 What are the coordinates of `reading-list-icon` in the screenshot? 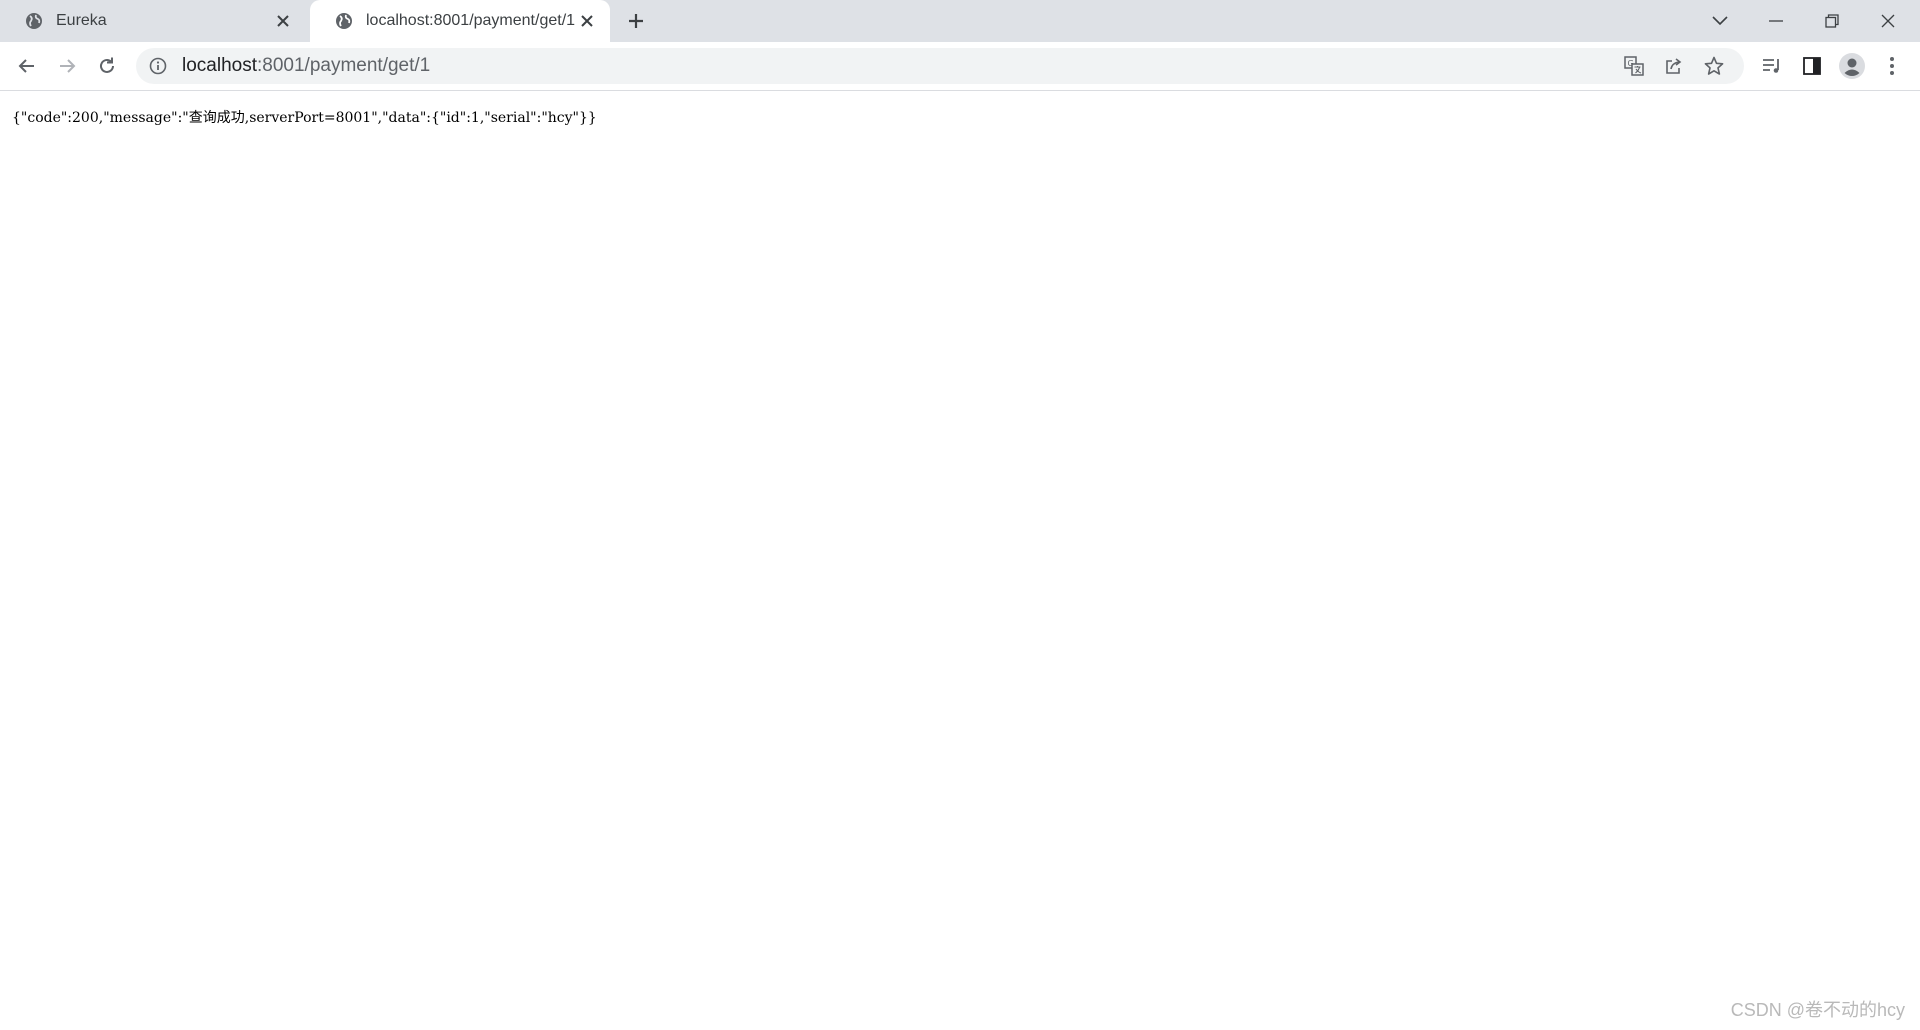 It's located at (1771, 66).